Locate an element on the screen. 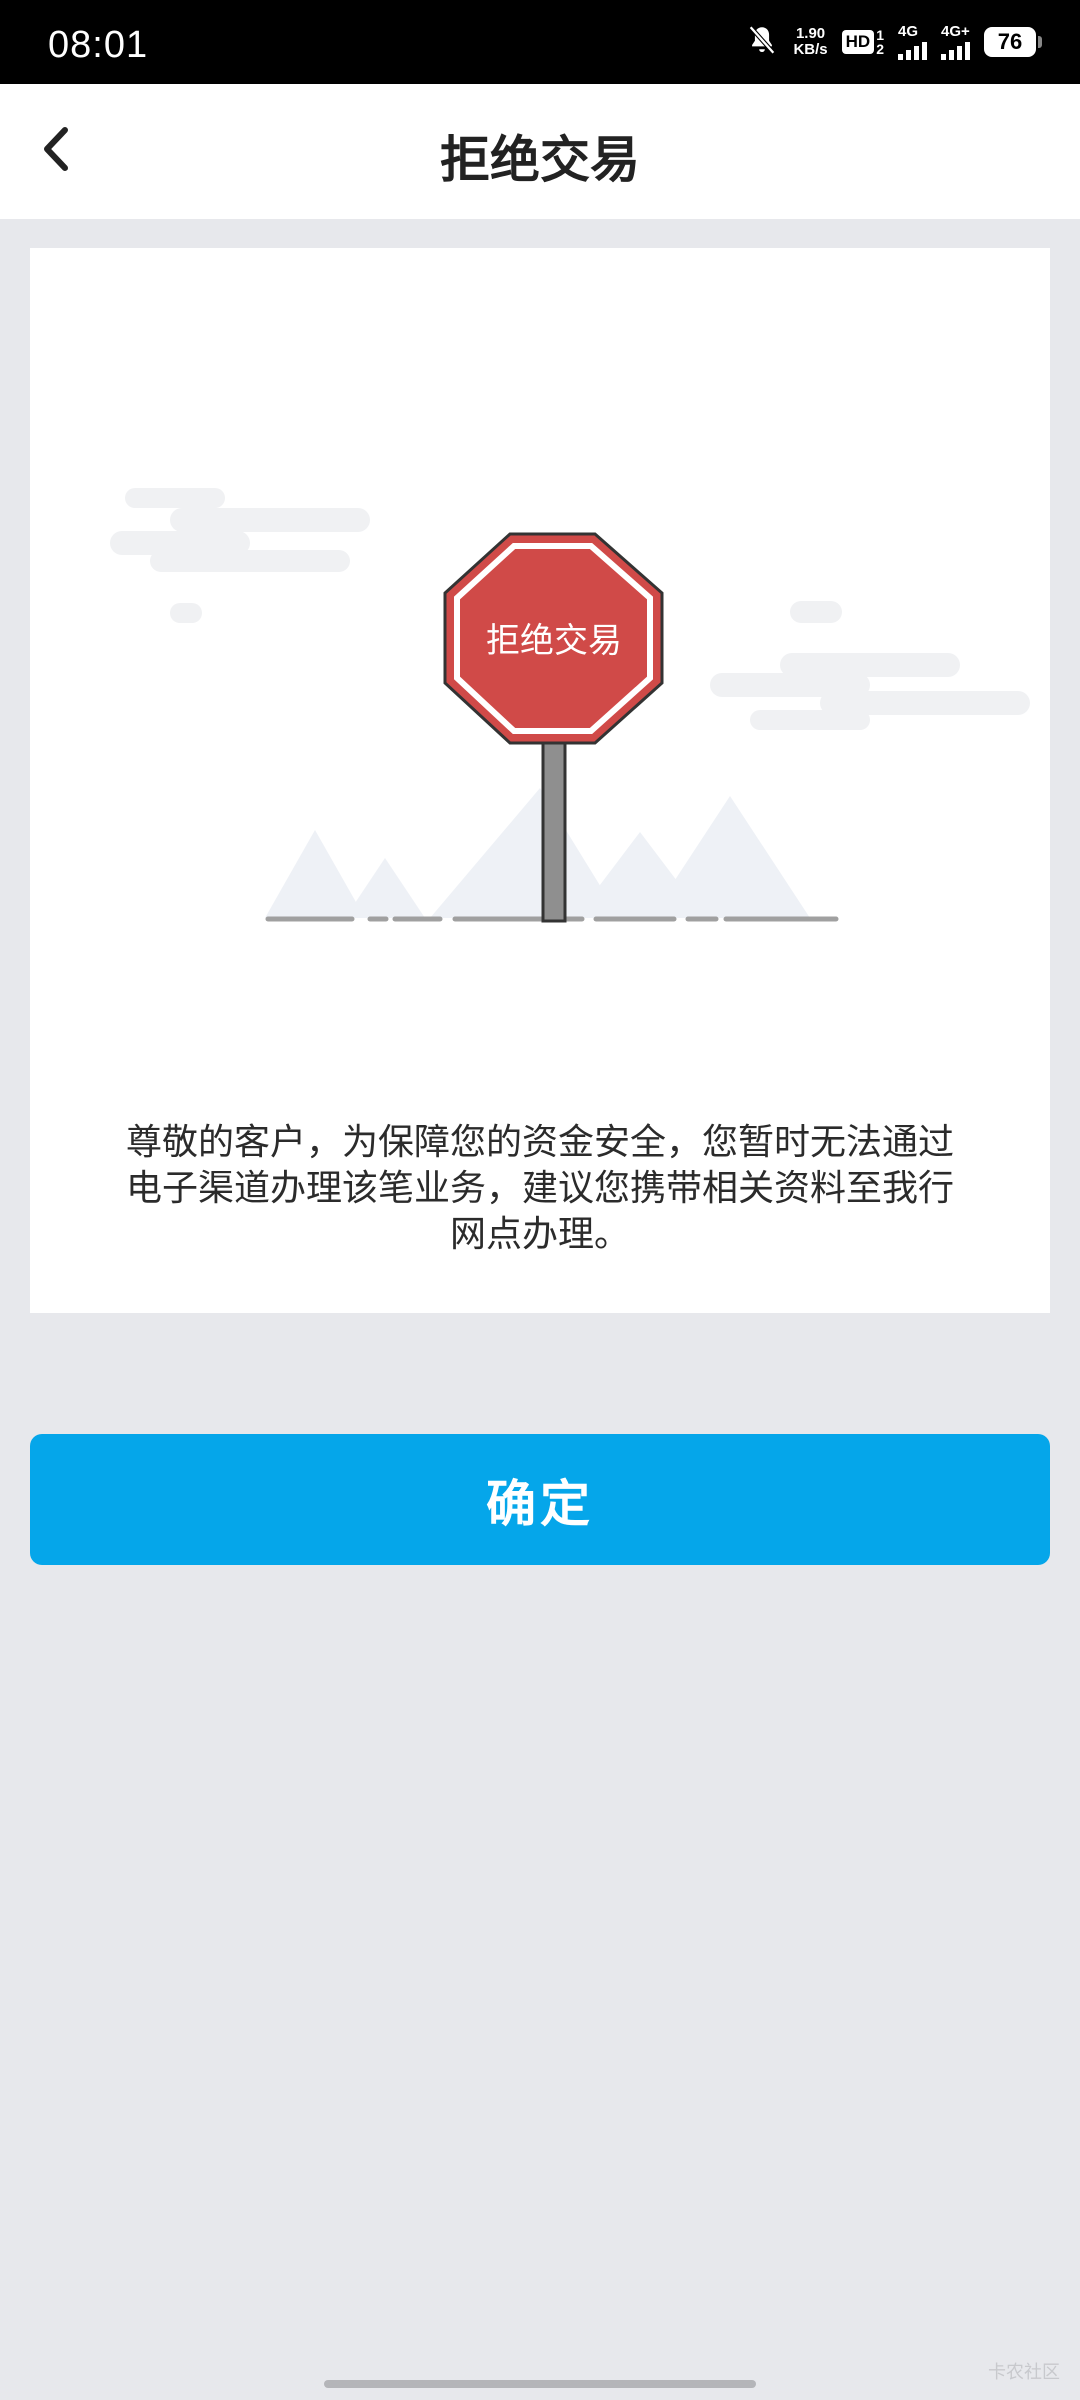 The width and height of the screenshot is (1080, 2400). sign-pole is located at coordinates (554, 827).